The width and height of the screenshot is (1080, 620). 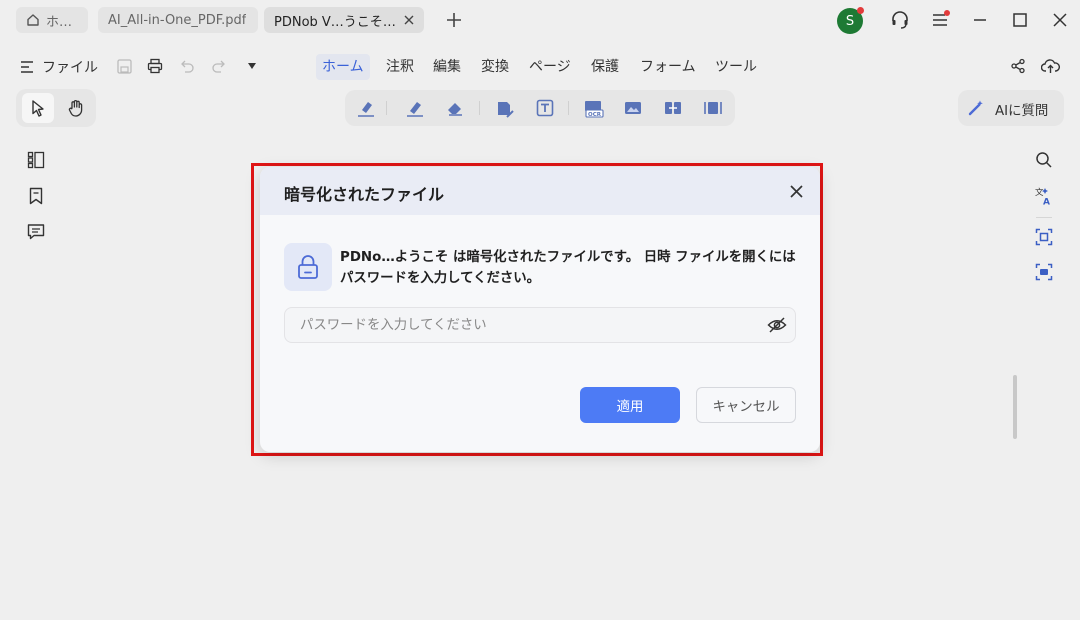 I want to click on tab-document: AI_All-in-One_PDF.pdf, so click(x=178, y=20).